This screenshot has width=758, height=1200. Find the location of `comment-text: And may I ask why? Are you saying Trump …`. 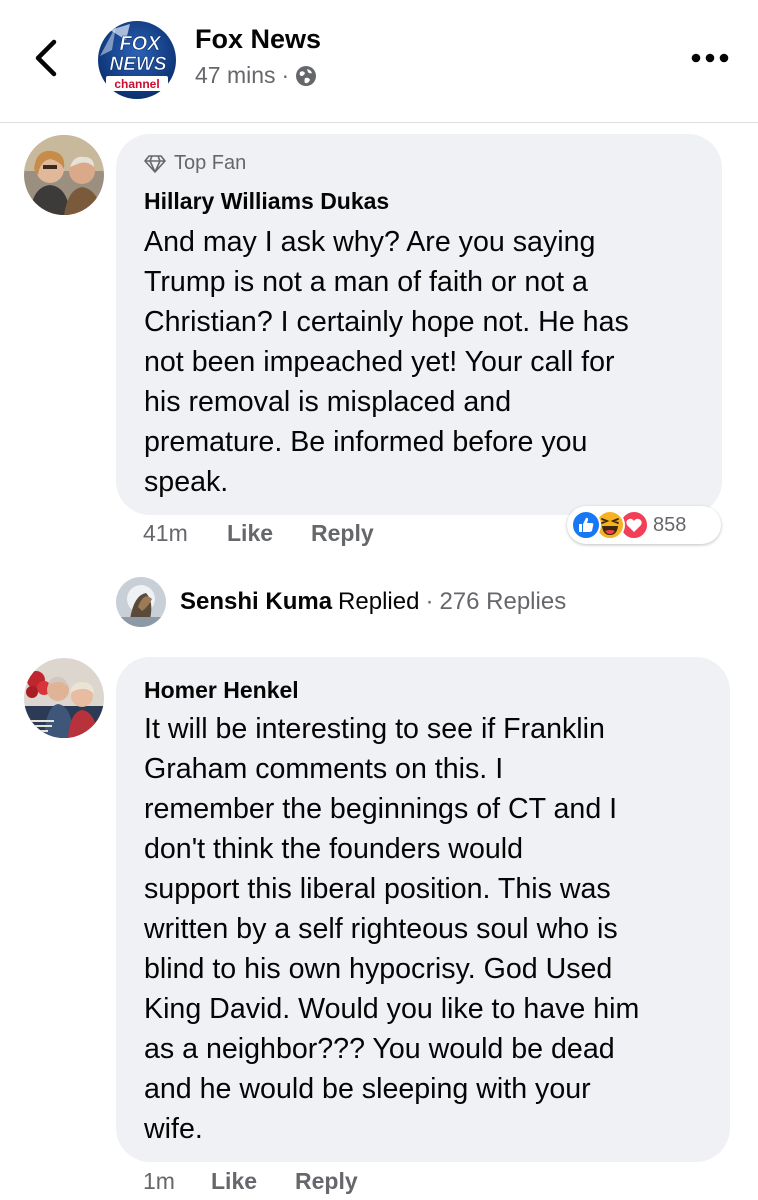

comment-text: And may I ask why? Are you saying Trump … is located at coordinates (386, 362).